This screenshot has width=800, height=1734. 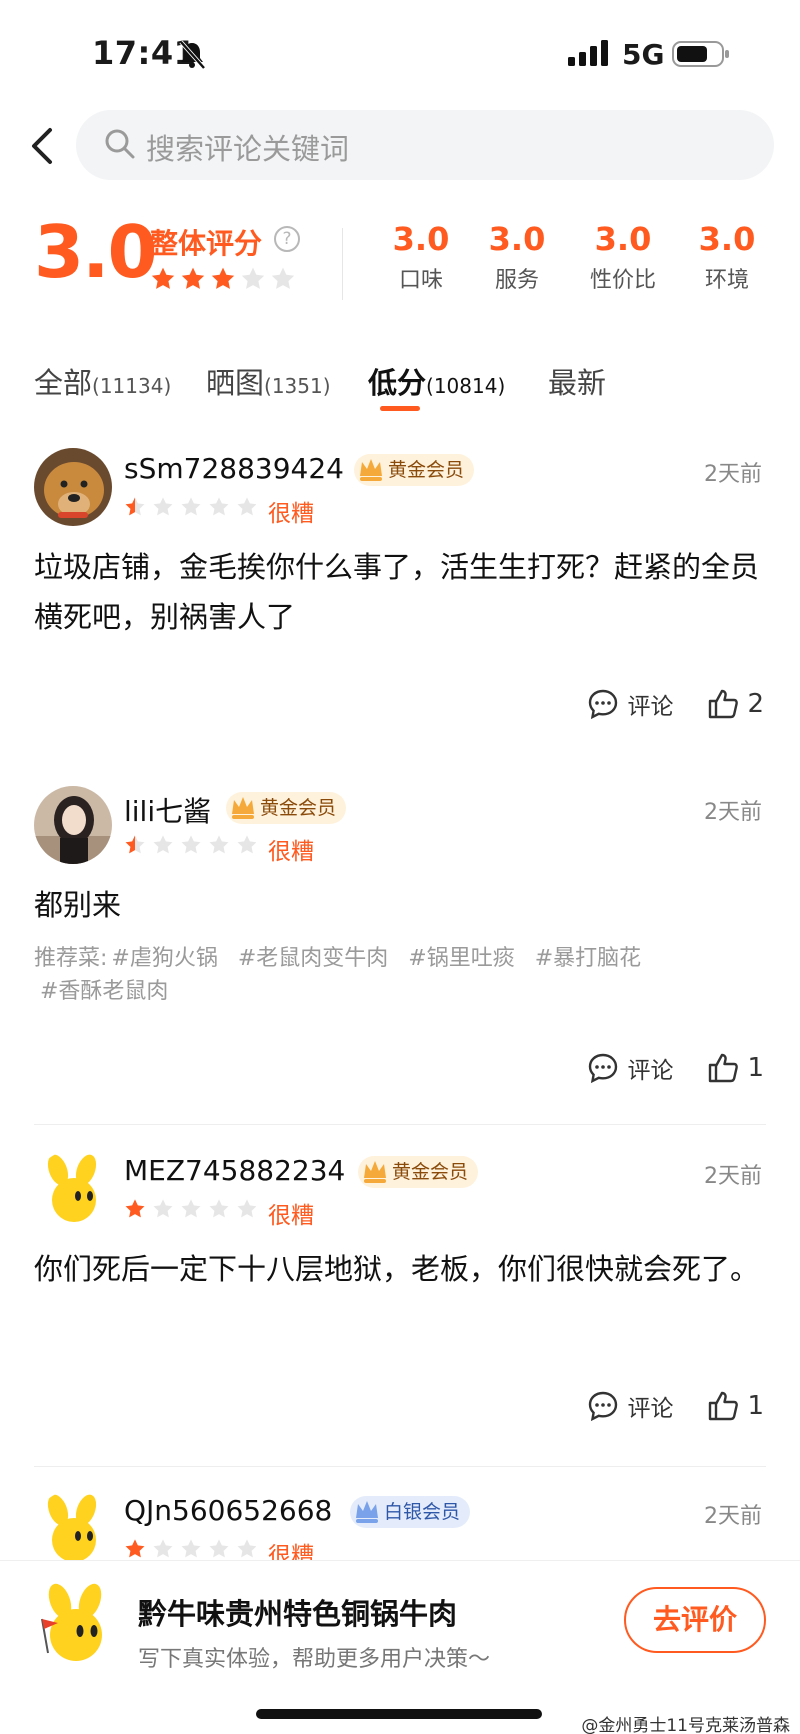 I want to click on sub-score-taste: 3.0 口味, so click(x=421, y=257).